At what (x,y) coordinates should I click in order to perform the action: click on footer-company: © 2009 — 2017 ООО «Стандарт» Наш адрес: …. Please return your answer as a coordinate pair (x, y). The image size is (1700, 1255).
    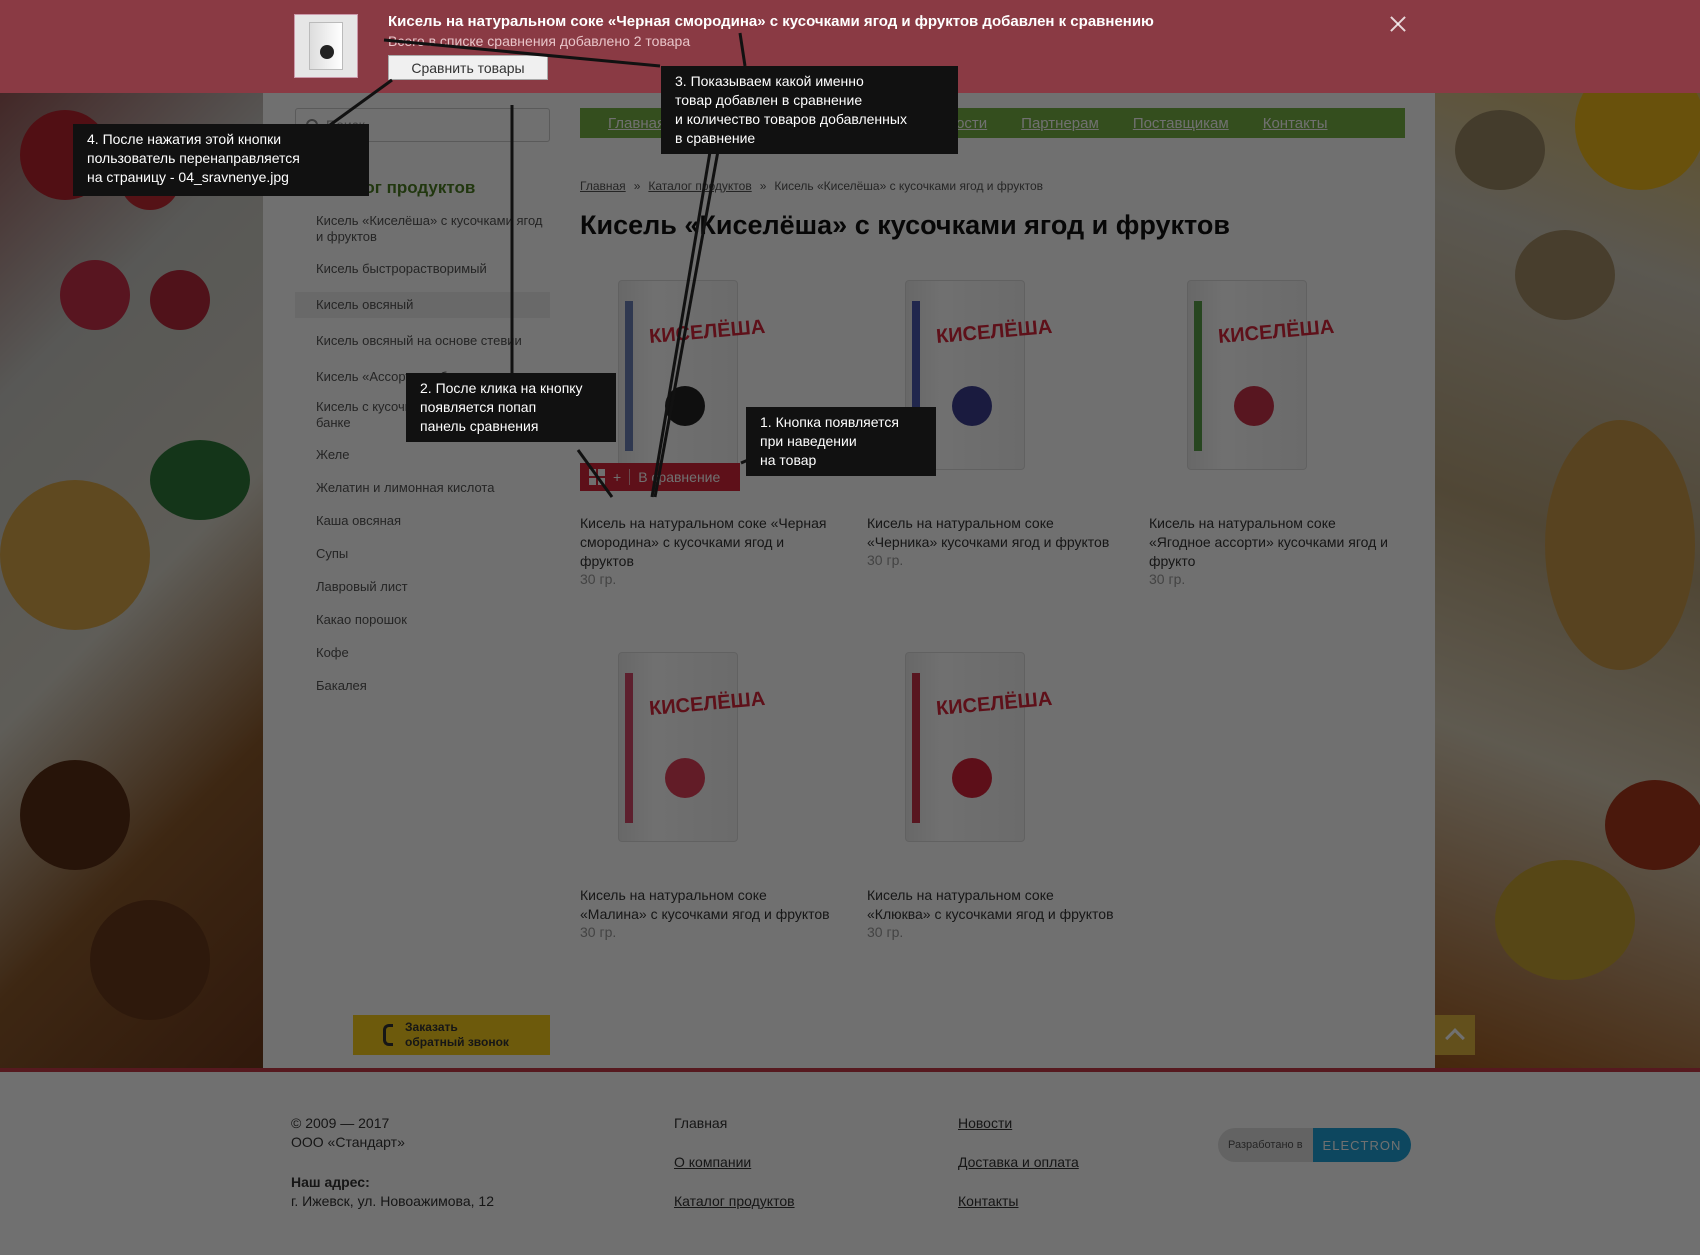
    Looking at the image, I should click on (392, 1162).